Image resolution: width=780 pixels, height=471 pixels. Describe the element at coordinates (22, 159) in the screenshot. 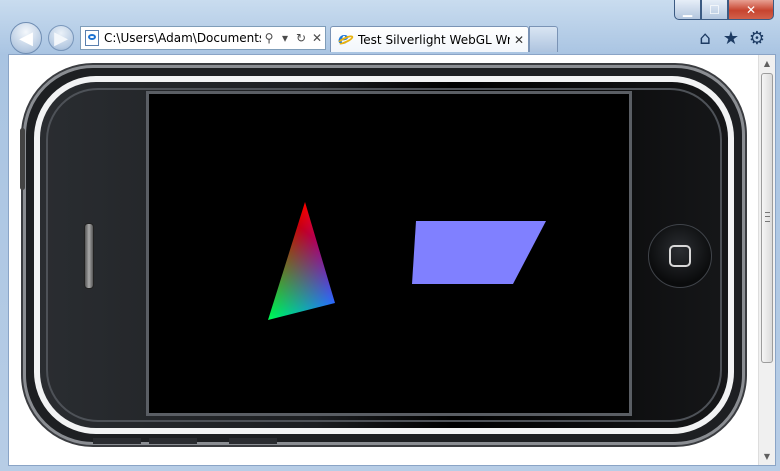

I see `volume-button` at that location.